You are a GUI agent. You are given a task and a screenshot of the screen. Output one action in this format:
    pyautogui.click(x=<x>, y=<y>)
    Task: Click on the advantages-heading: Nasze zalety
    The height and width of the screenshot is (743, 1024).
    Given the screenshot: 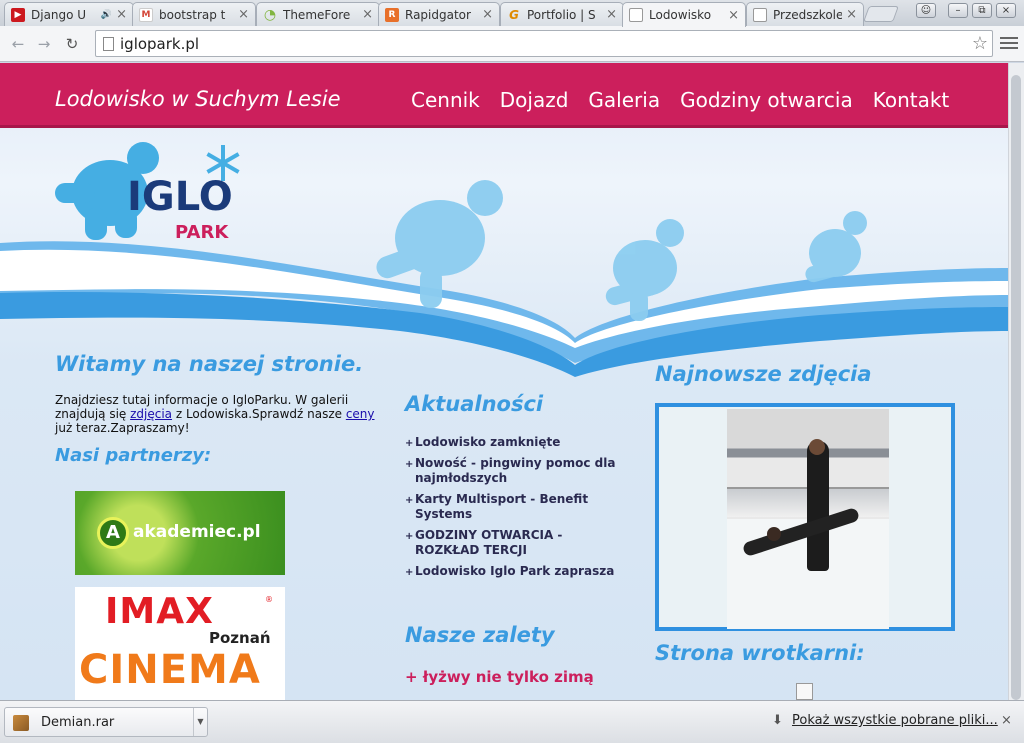 What is the action you would take?
    pyautogui.click(x=480, y=635)
    